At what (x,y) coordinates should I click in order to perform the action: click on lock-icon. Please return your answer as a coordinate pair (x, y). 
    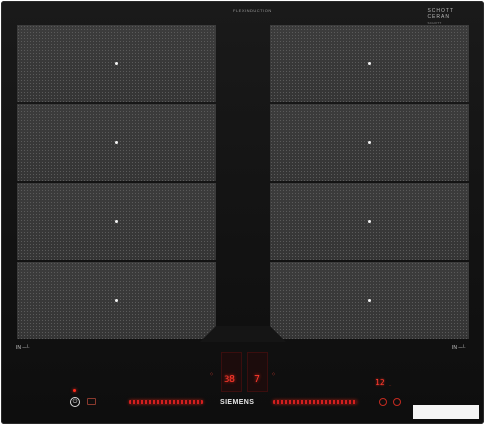
    Looking at the image, I should click on (91, 401).